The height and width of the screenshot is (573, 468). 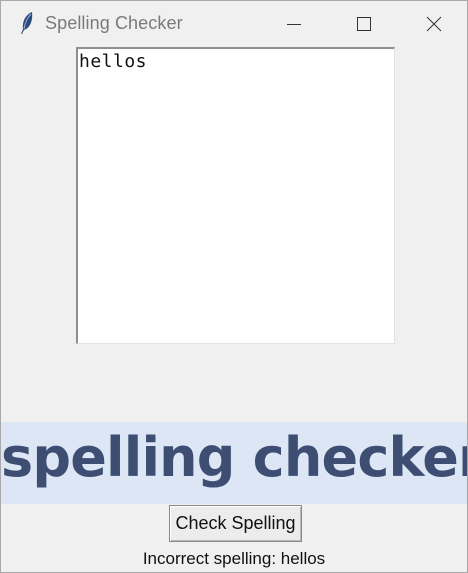 I want to click on minimize-icon, so click(x=294, y=24).